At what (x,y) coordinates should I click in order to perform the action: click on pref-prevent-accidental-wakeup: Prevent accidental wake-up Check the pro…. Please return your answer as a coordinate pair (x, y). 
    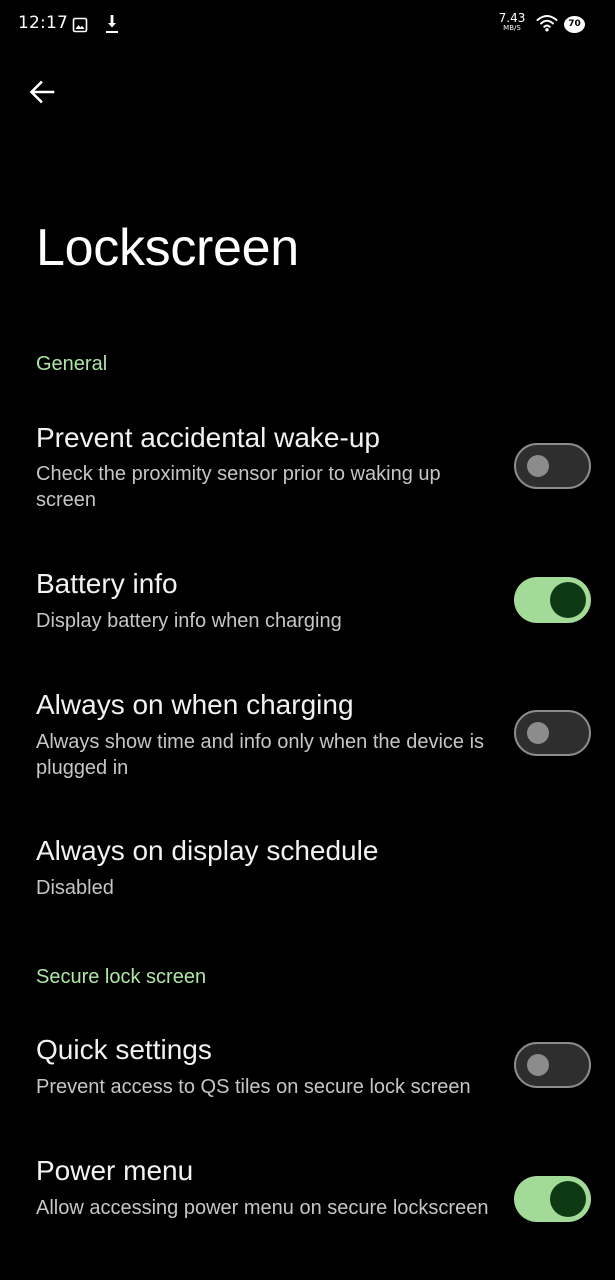
    Looking at the image, I should click on (307, 468).